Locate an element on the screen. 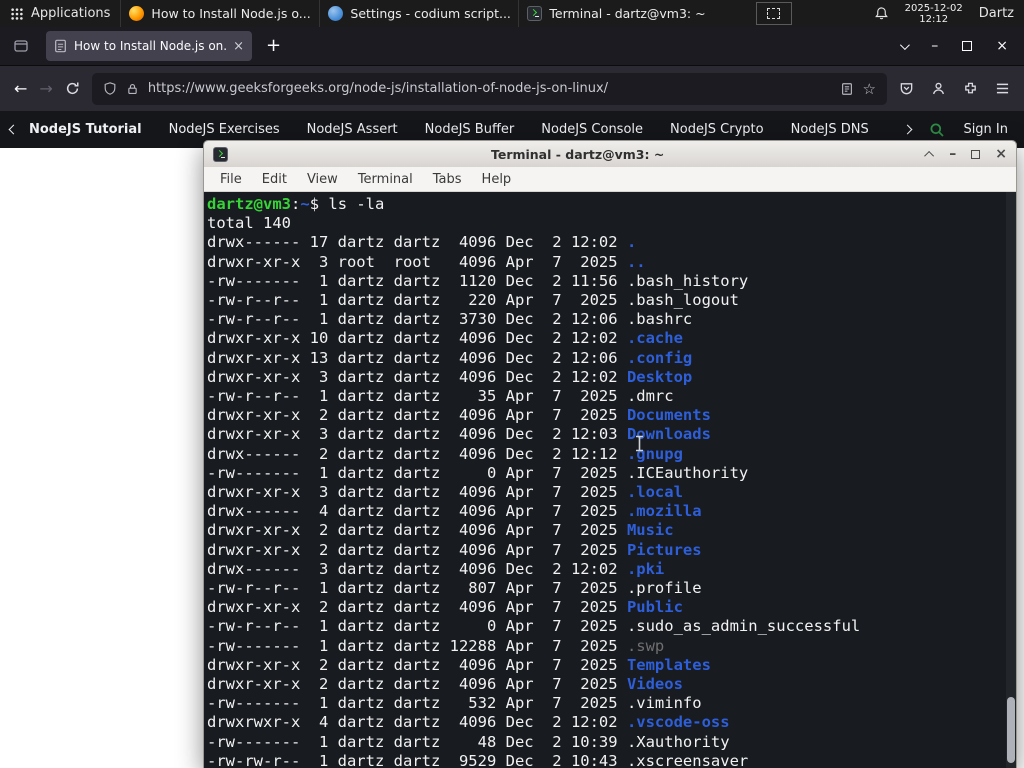  menu-edit: Edit is located at coordinates (274, 179).